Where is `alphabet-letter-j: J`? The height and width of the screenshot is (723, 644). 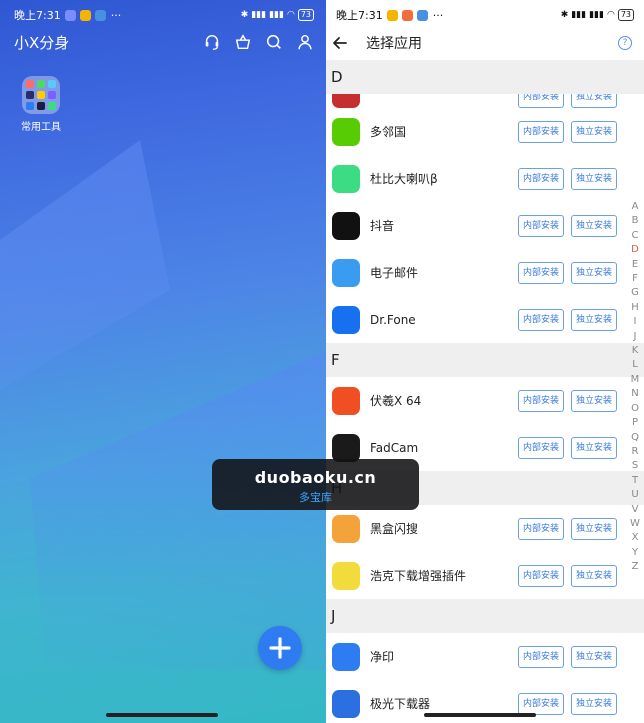
alphabet-letter-j: J is located at coordinates (635, 337).